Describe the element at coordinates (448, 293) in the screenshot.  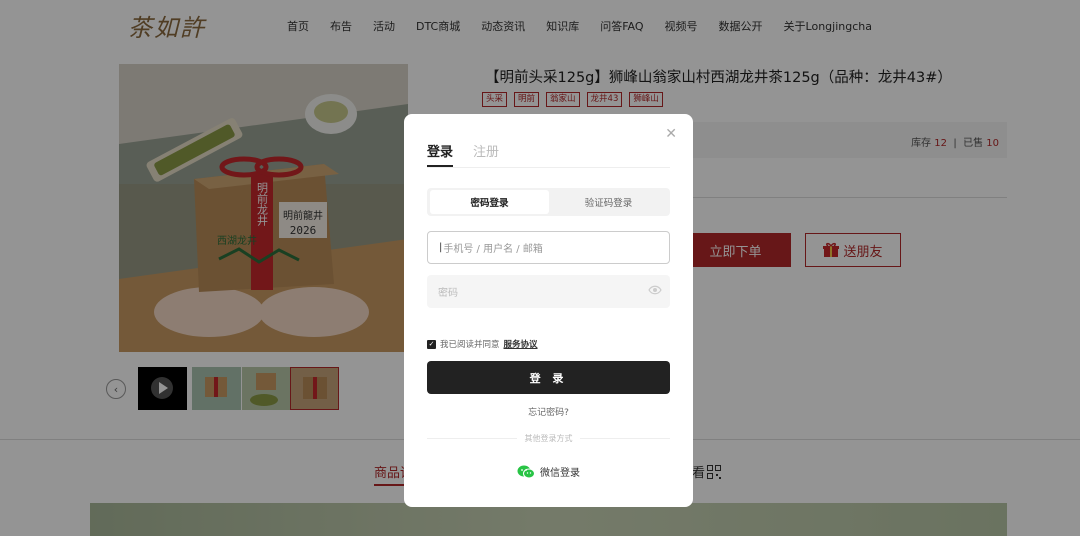
I see `password-placeholder: 密码` at that location.